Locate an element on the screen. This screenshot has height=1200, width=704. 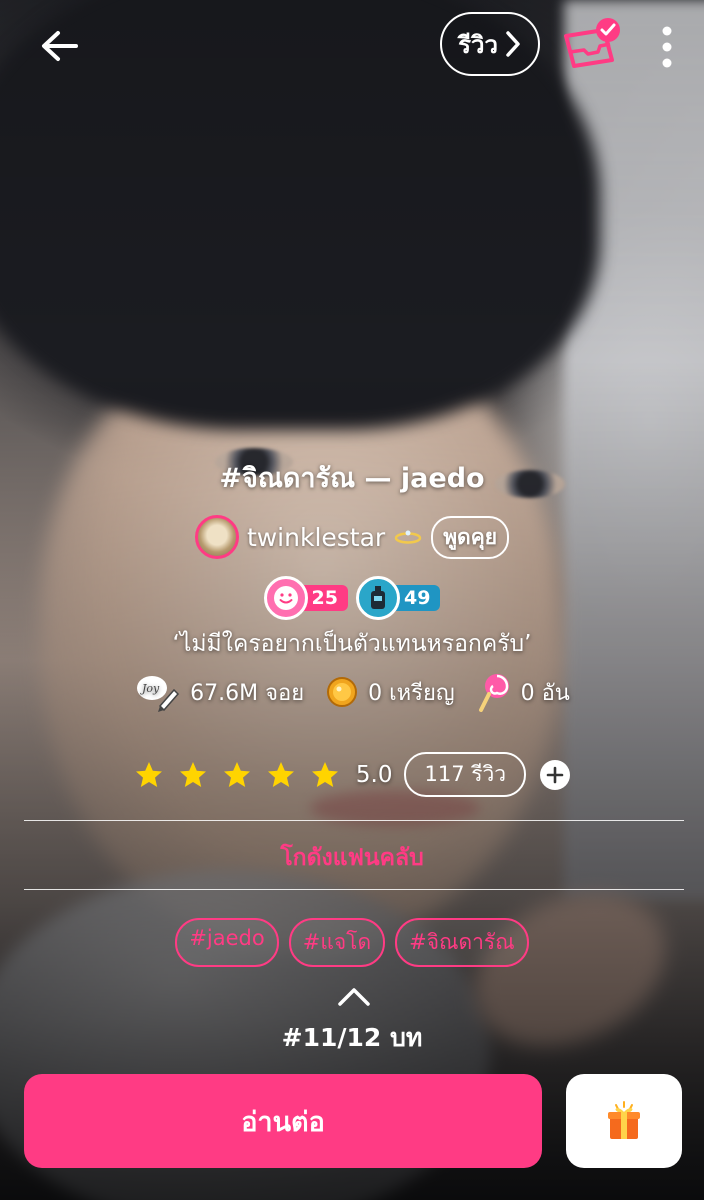
library-check-icon is located at coordinates (592, 43).